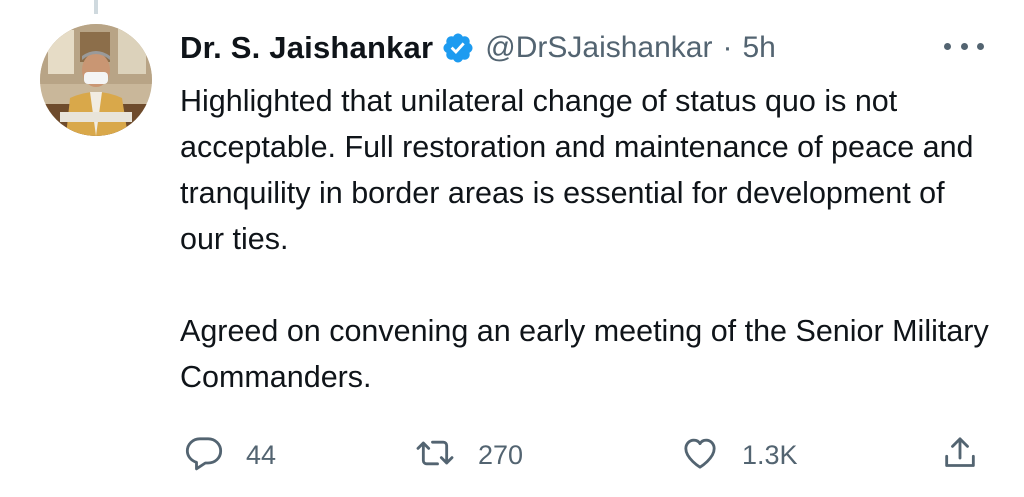 Image resolution: width=1024 pixels, height=497 pixels. Describe the element at coordinates (478, 48) in the screenshot. I see `tweet-header: Dr. S. Jaishankar @DrSJaishankar · 5h` at that location.